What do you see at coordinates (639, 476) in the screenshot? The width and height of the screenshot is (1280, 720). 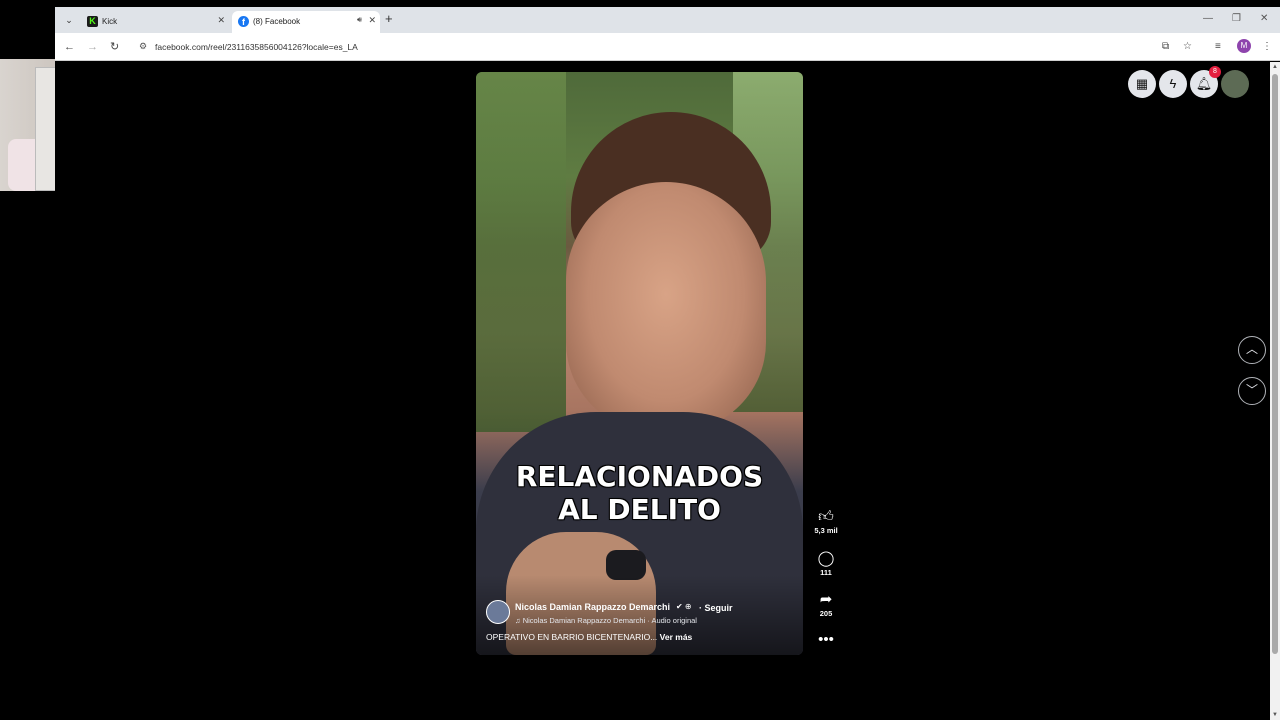 I see `caption-line-1: RELACIONADOS` at bounding box center [639, 476].